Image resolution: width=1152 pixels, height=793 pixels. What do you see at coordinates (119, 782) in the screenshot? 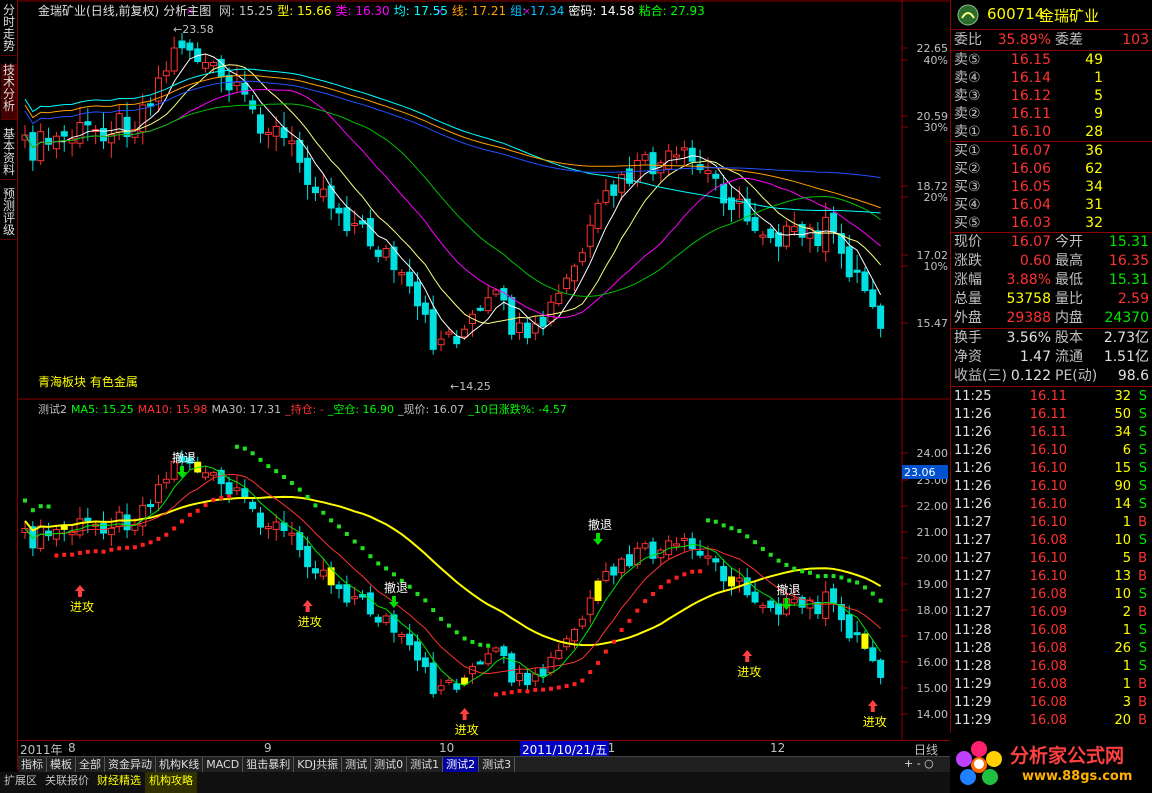
I see `bottom-tab-2: 财经精选` at bounding box center [119, 782].